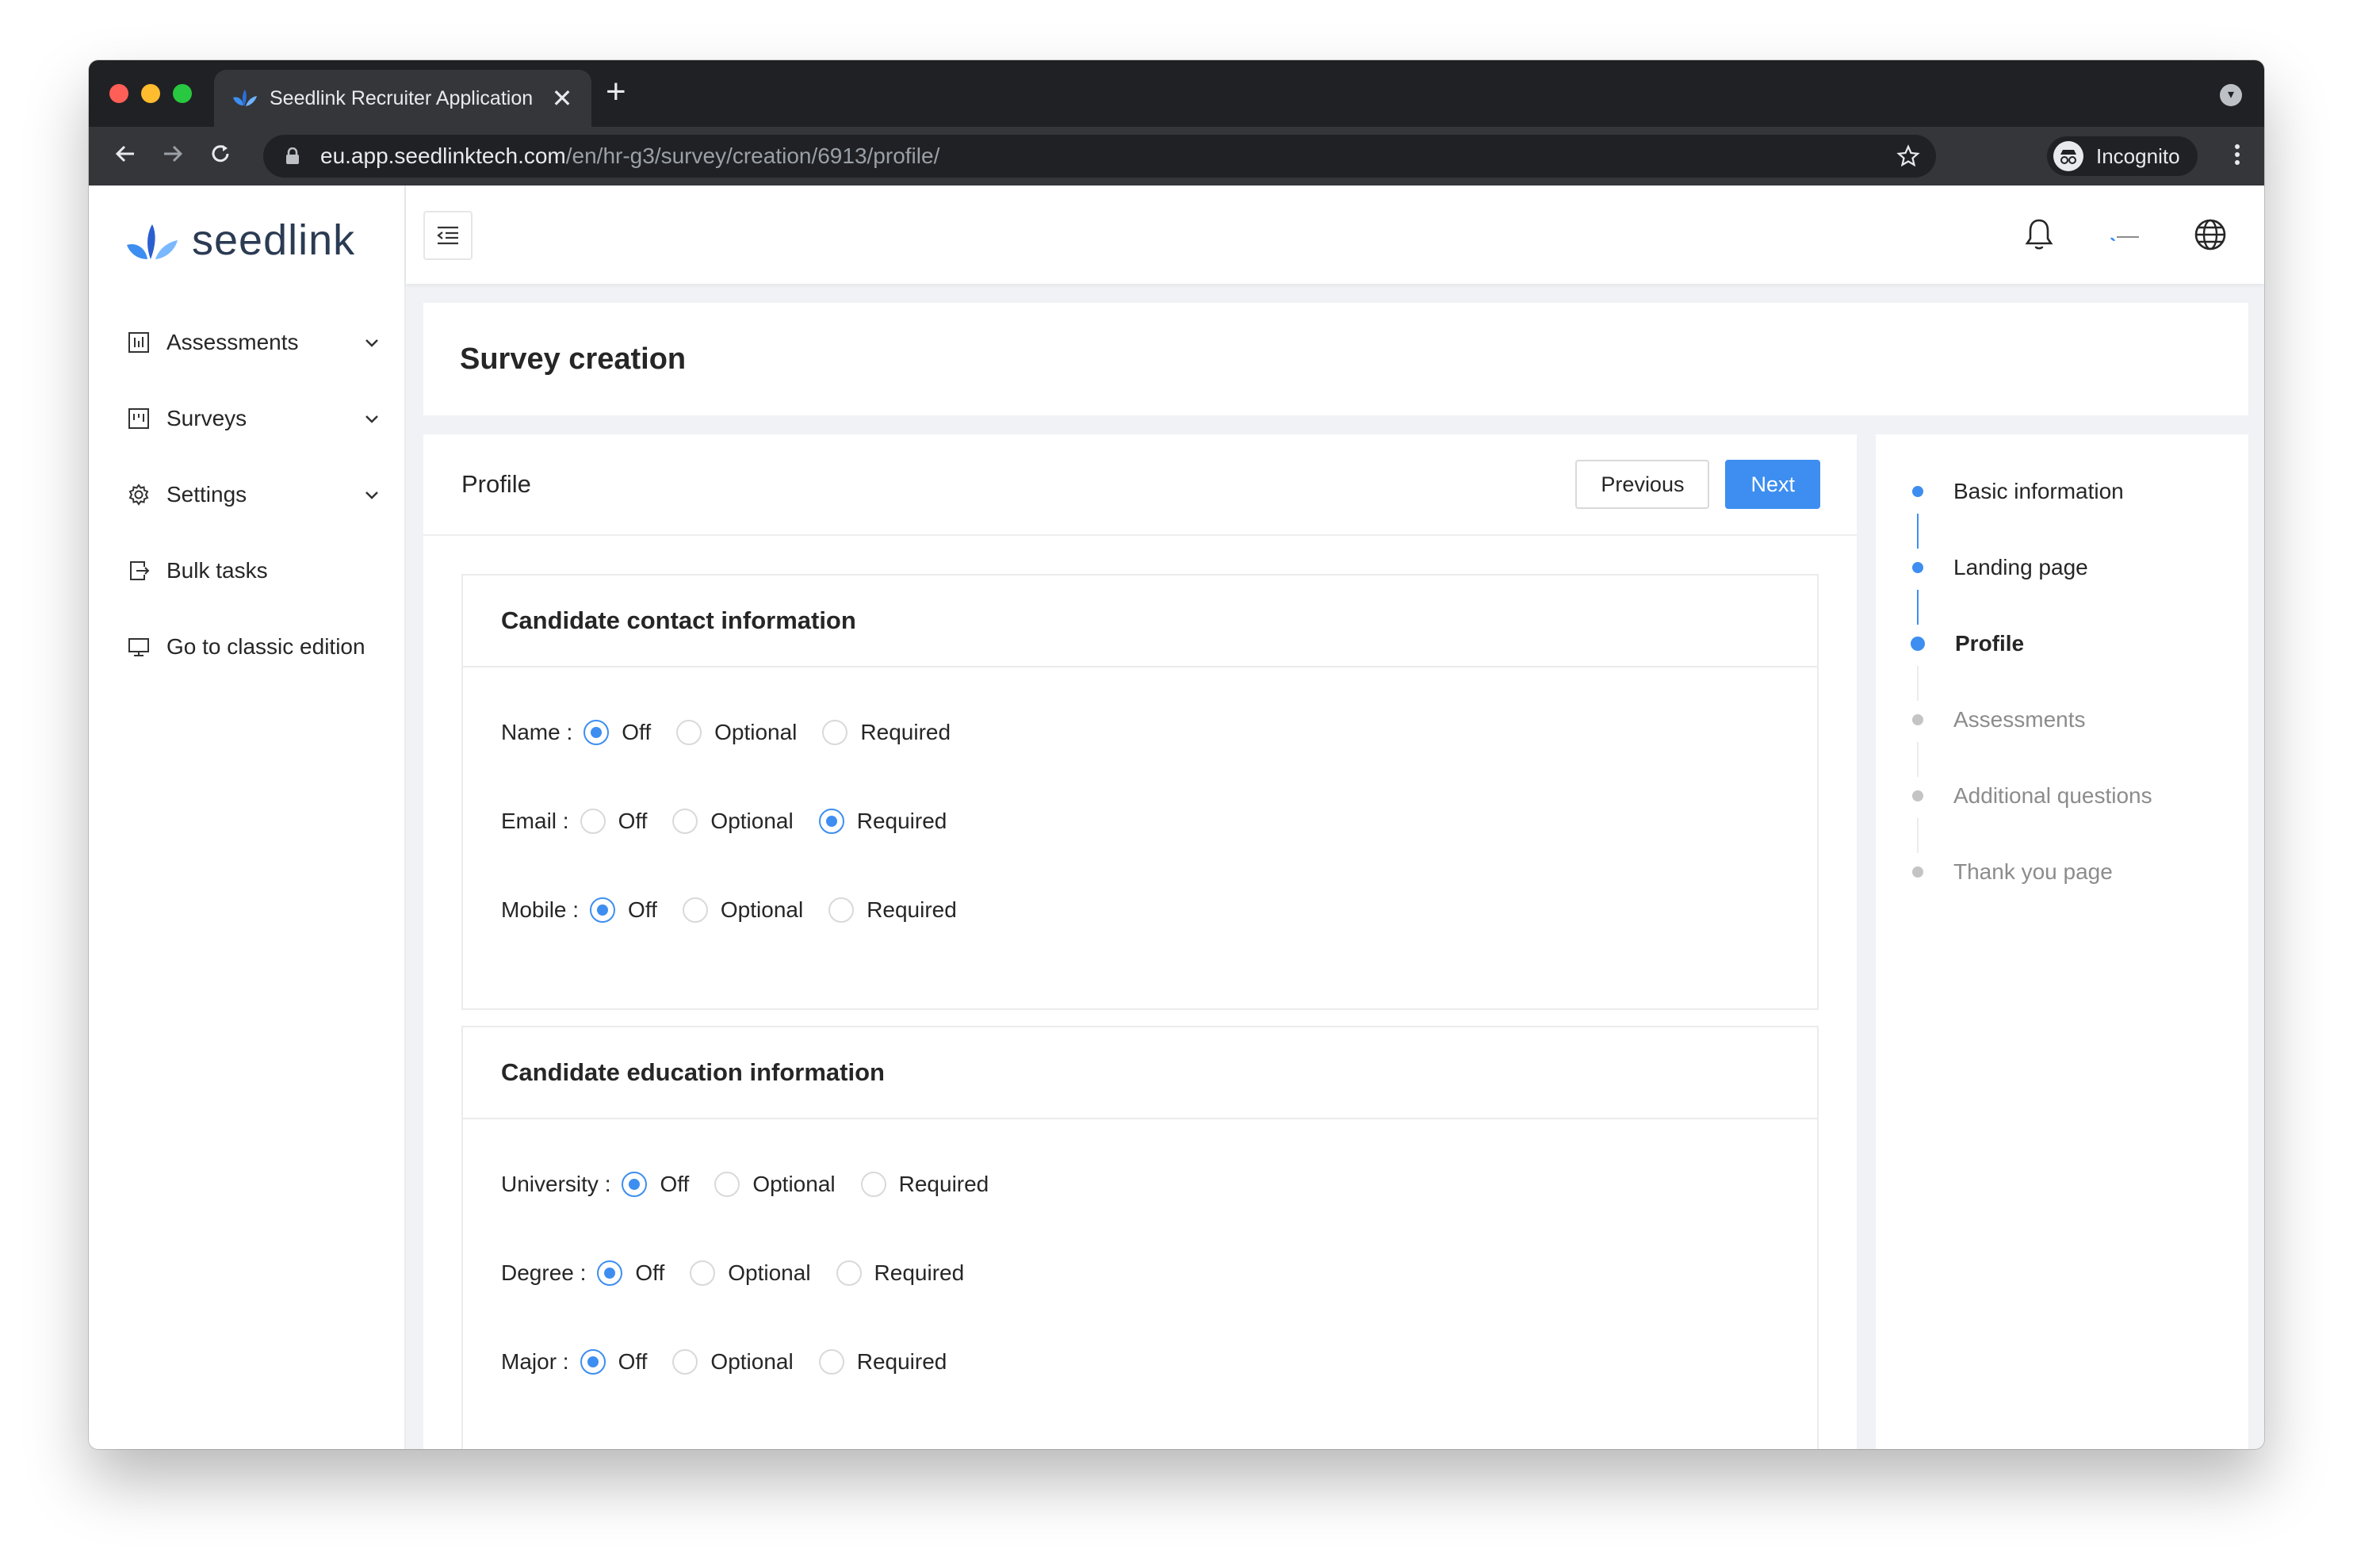  I want to click on close-window-button, so click(118, 93).